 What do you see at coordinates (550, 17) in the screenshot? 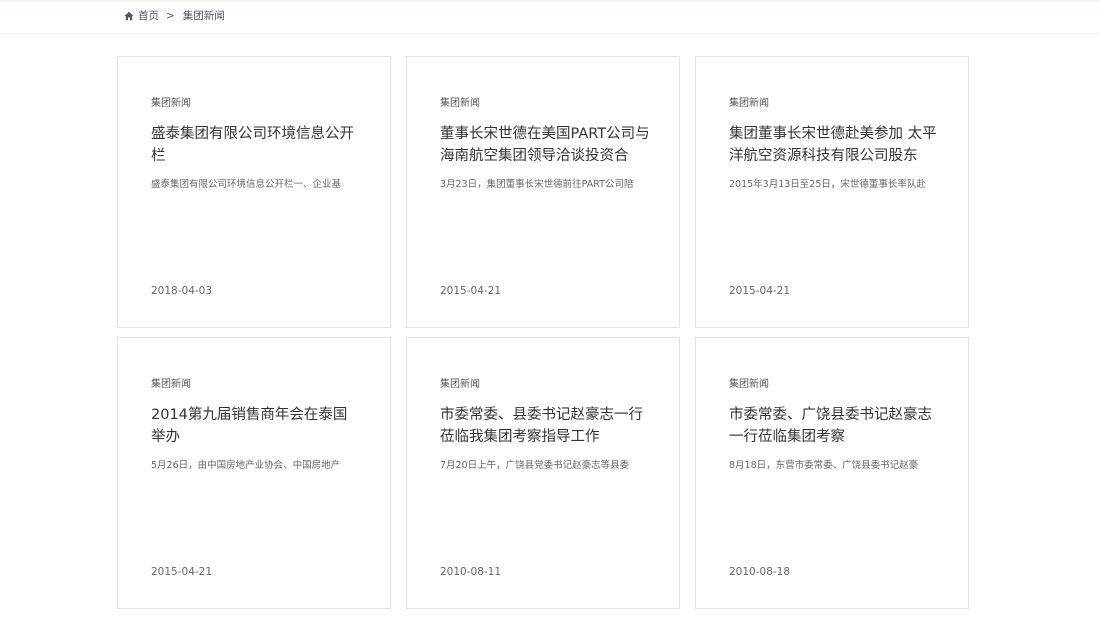
I see `breadcrumb-bar: 首页 > 集团新闻` at bounding box center [550, 17].